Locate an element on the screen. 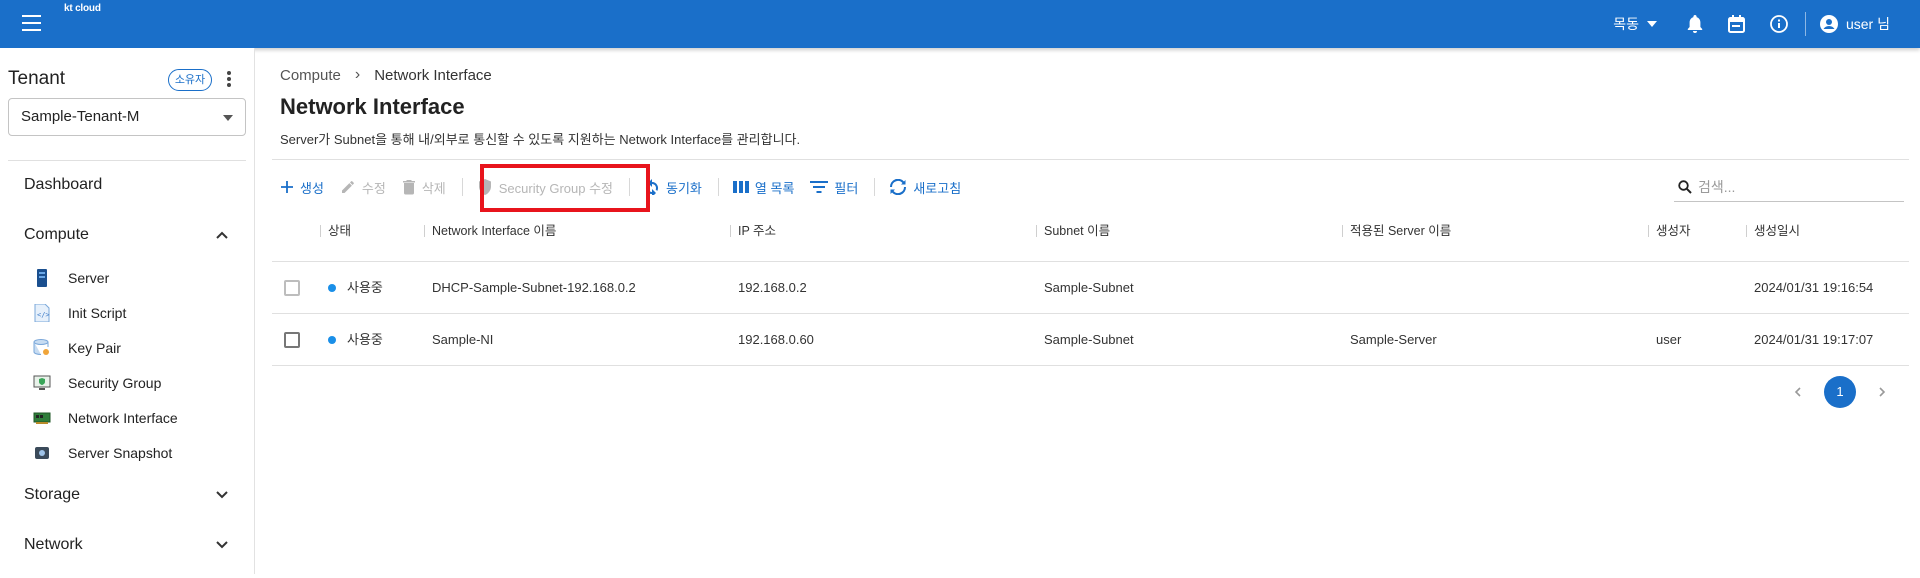 The image size is (1920, 578). column-header-name: Network Interface 이름 is located at coordinates (490, 239).